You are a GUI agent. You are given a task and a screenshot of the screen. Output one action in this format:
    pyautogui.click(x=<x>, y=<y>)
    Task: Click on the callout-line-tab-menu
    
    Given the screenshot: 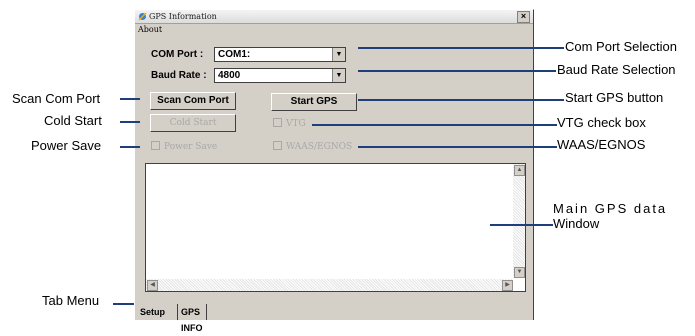 What is the action you would take?
    pyautogui.click(x=123, y=304)
    